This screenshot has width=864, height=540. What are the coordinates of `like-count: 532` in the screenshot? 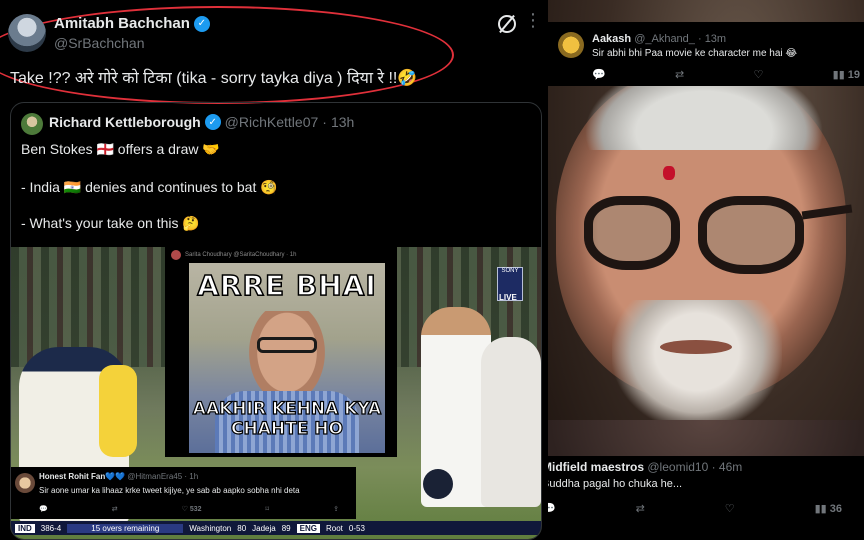 It's located at (195, 509).